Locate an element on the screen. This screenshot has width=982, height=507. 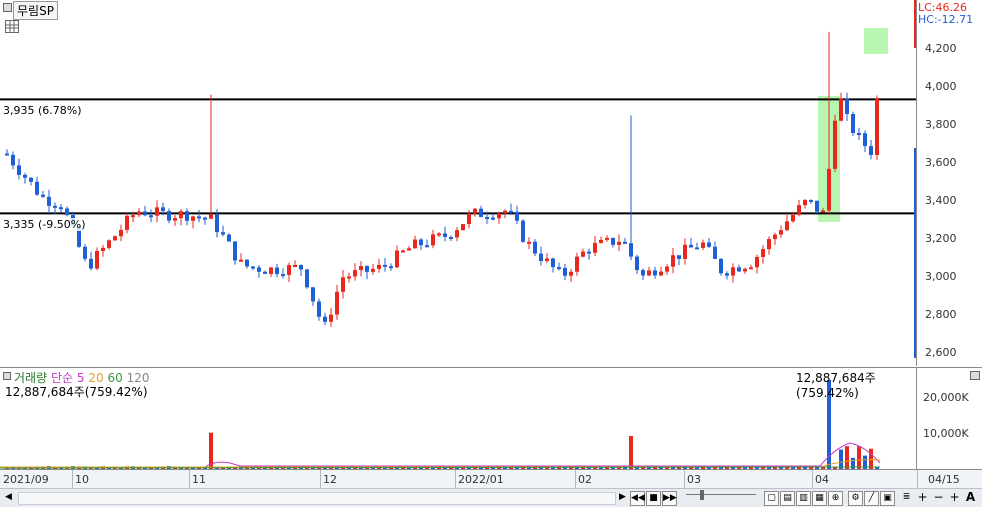
volume-scale: 20,000K 10,000K is located at coordinates (949, 418).